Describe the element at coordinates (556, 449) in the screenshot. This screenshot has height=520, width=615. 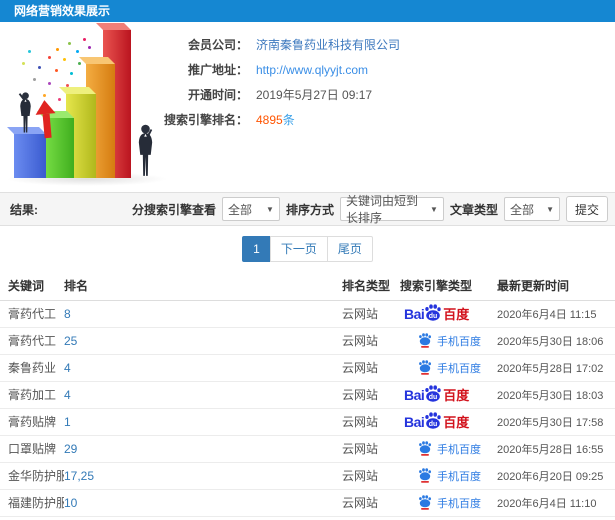
I see `time-cell: 2020年5月28日 16:55` at that location.